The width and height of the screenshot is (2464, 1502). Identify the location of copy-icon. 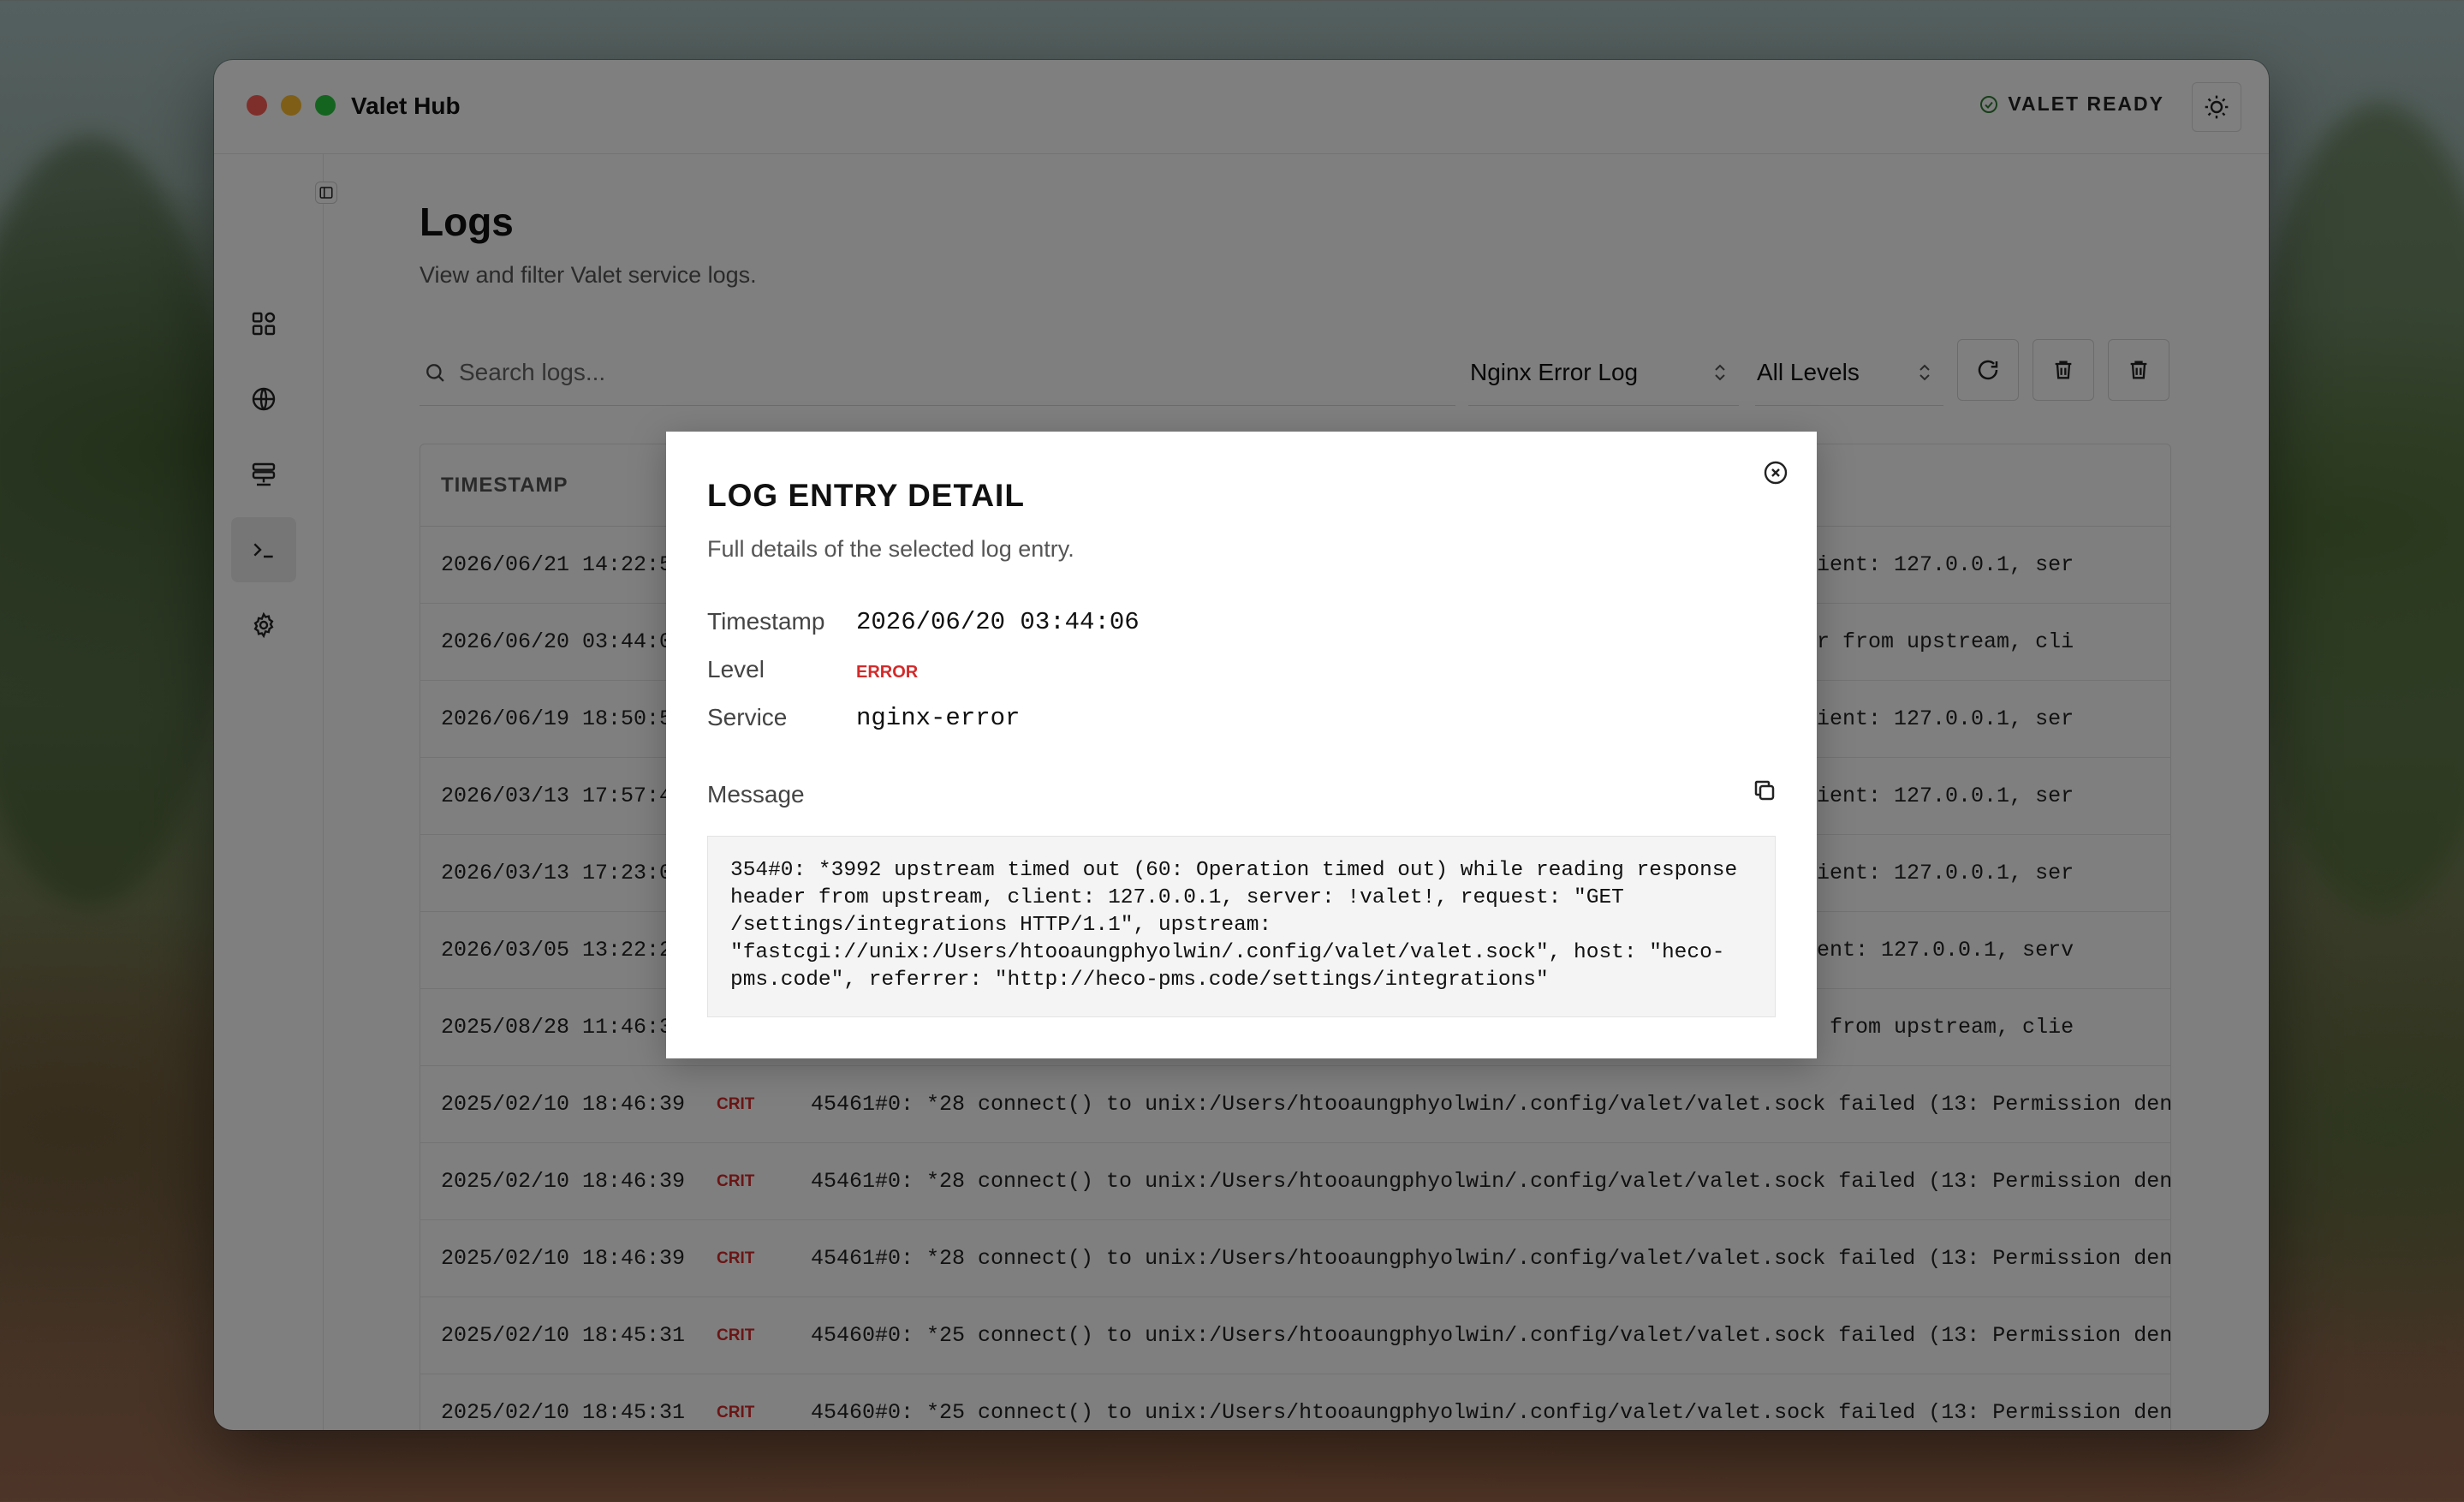
(1765, 790).